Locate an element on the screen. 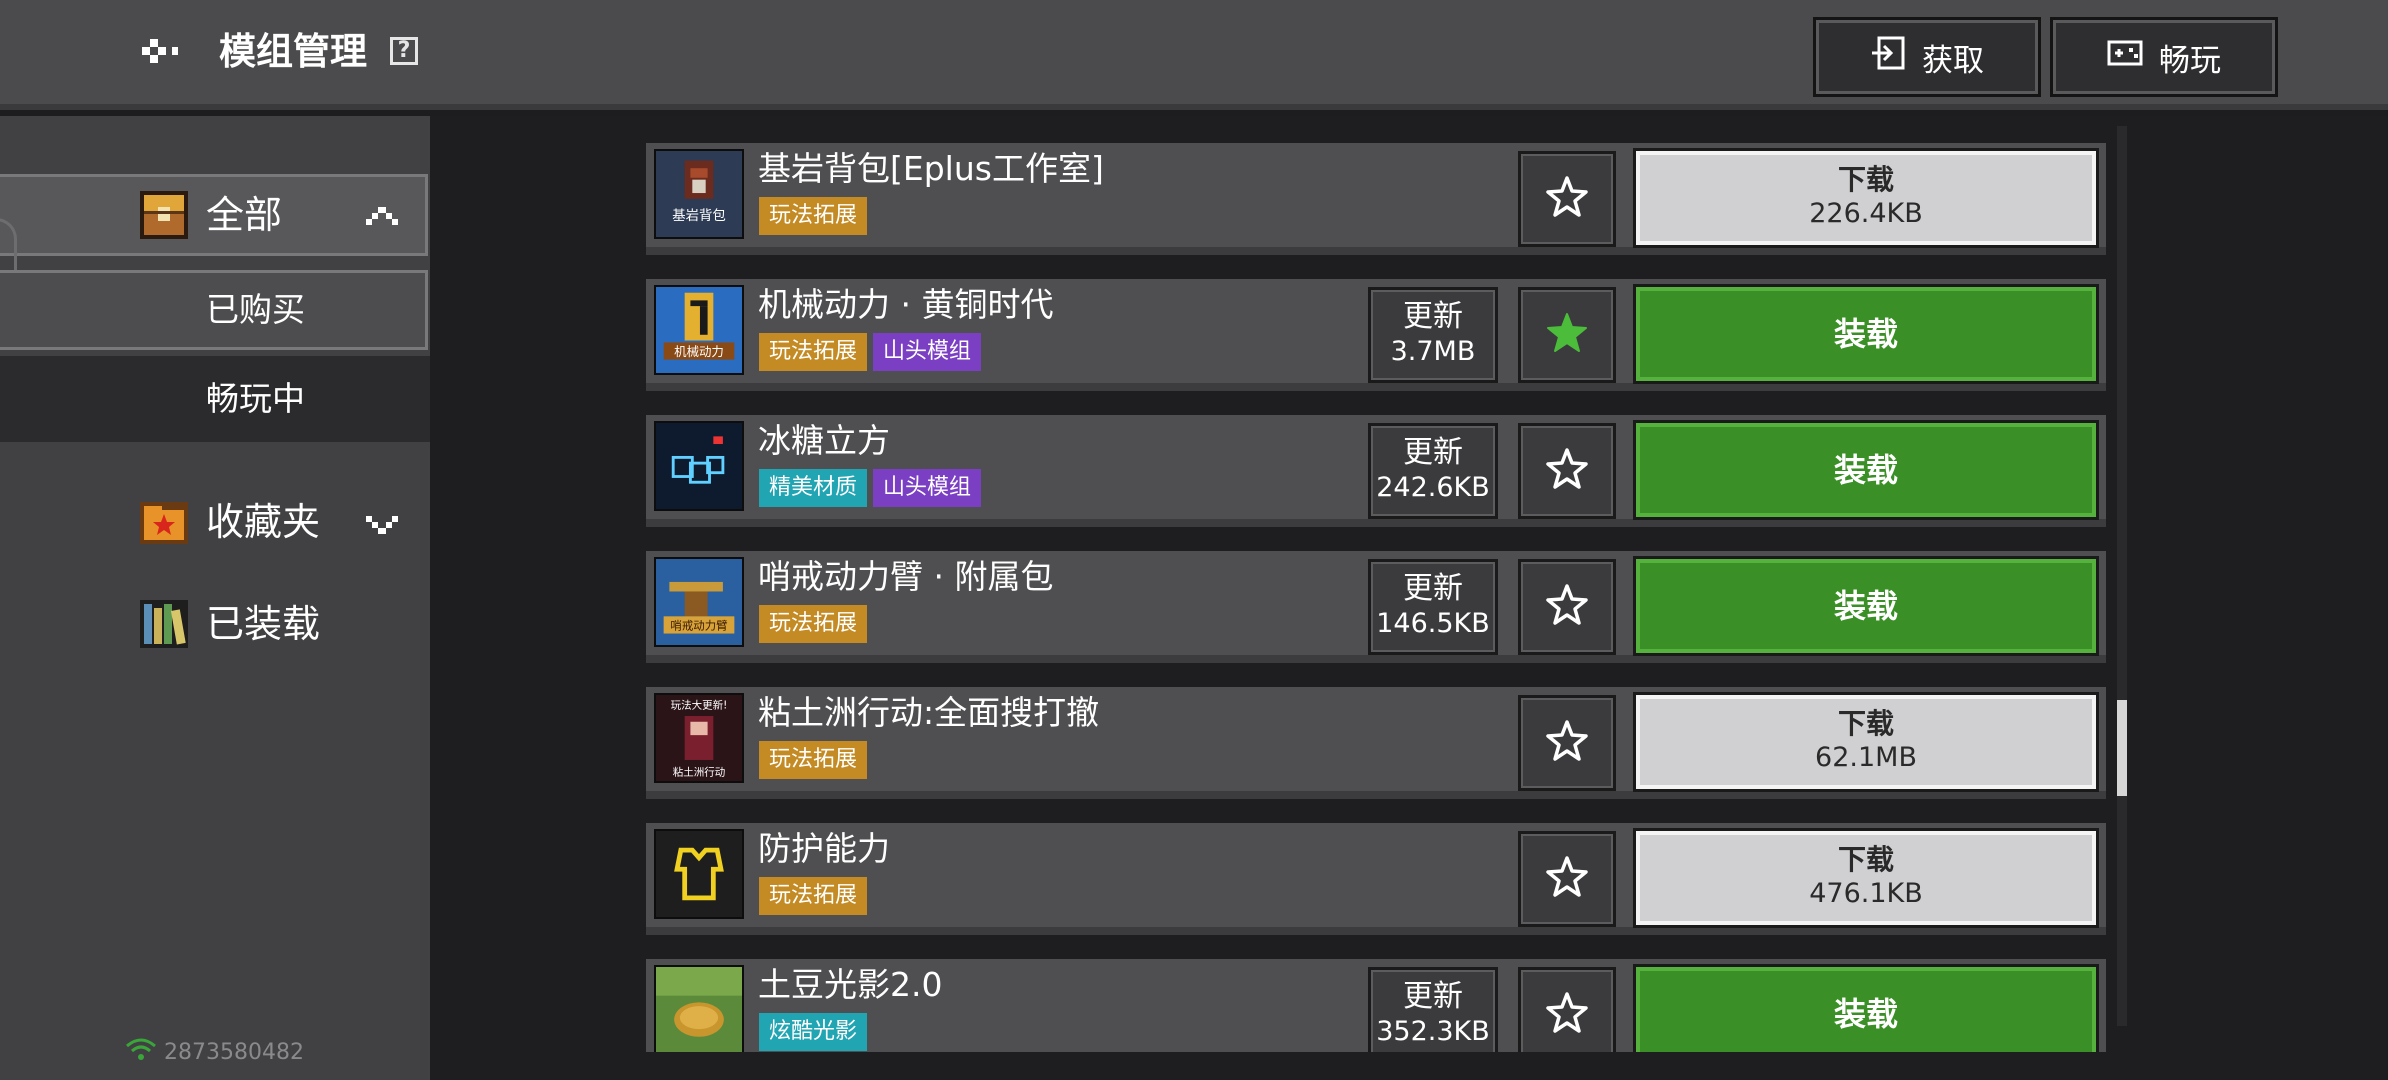  mod-title: 机械动力 · 黄铜时代 is located at coordinates (906, 304).